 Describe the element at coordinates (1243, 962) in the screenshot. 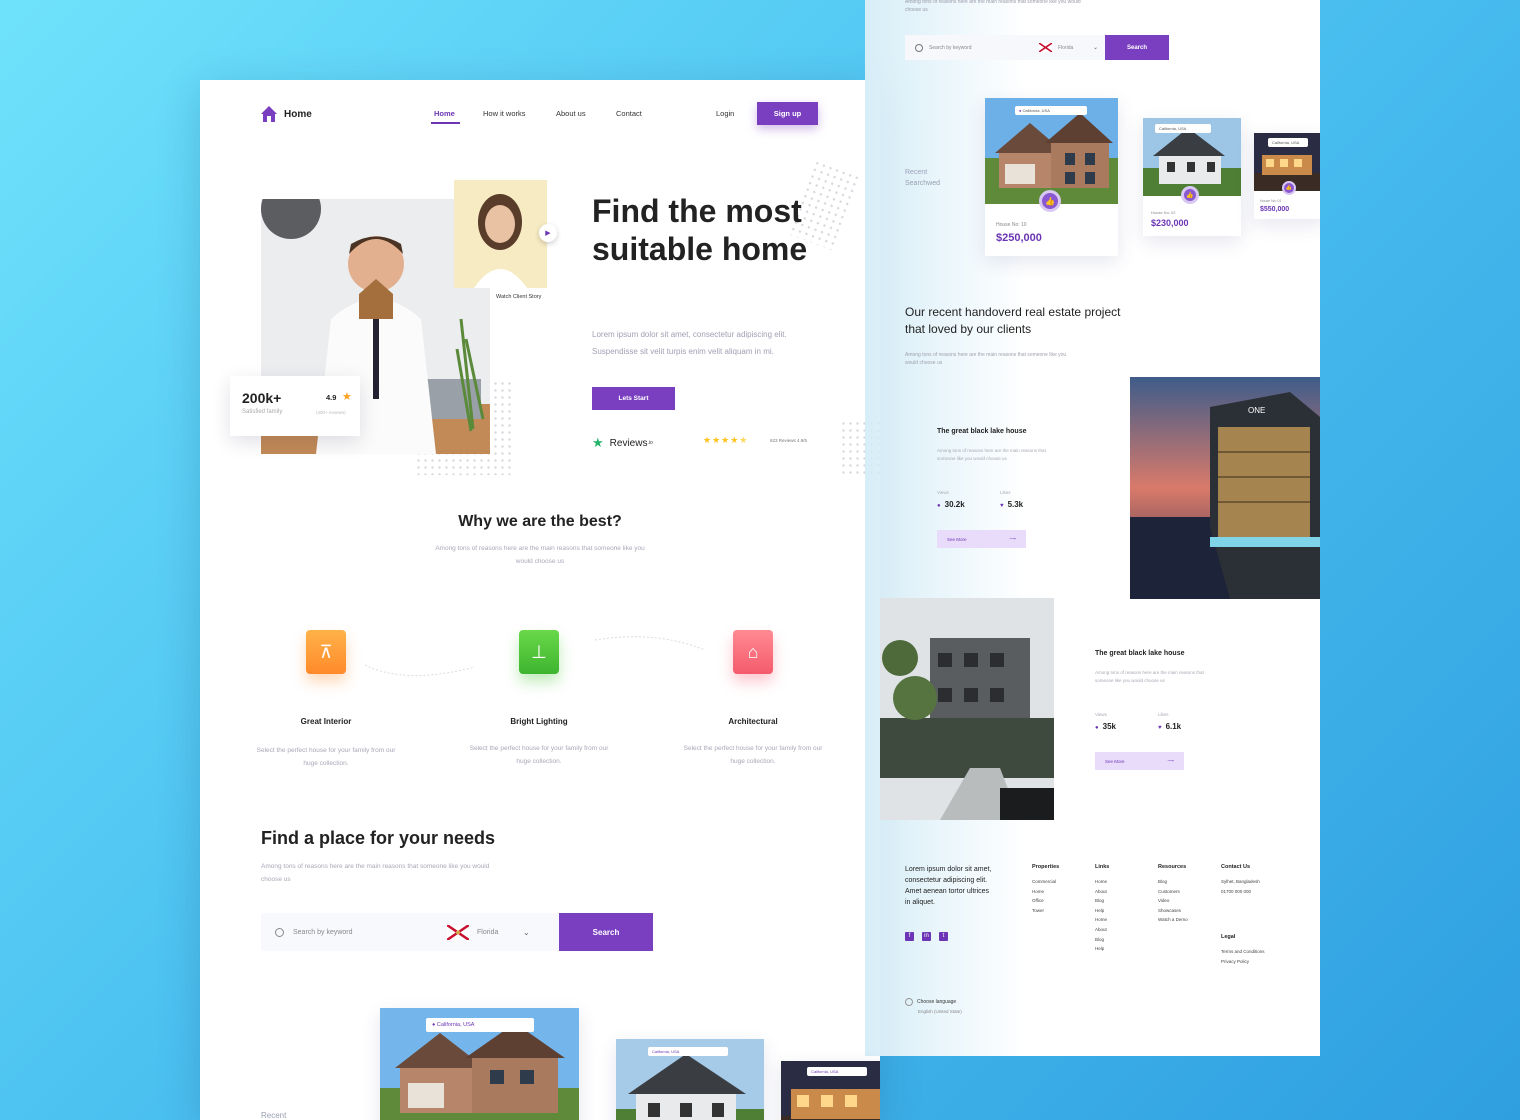

I see `footer-link: Privacy Policy` at that location.